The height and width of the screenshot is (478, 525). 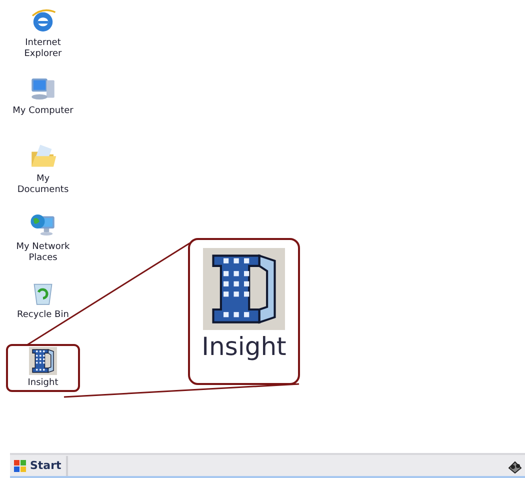 I want to click on icon-label: Recycle Bin, so click(x=43, y=315).